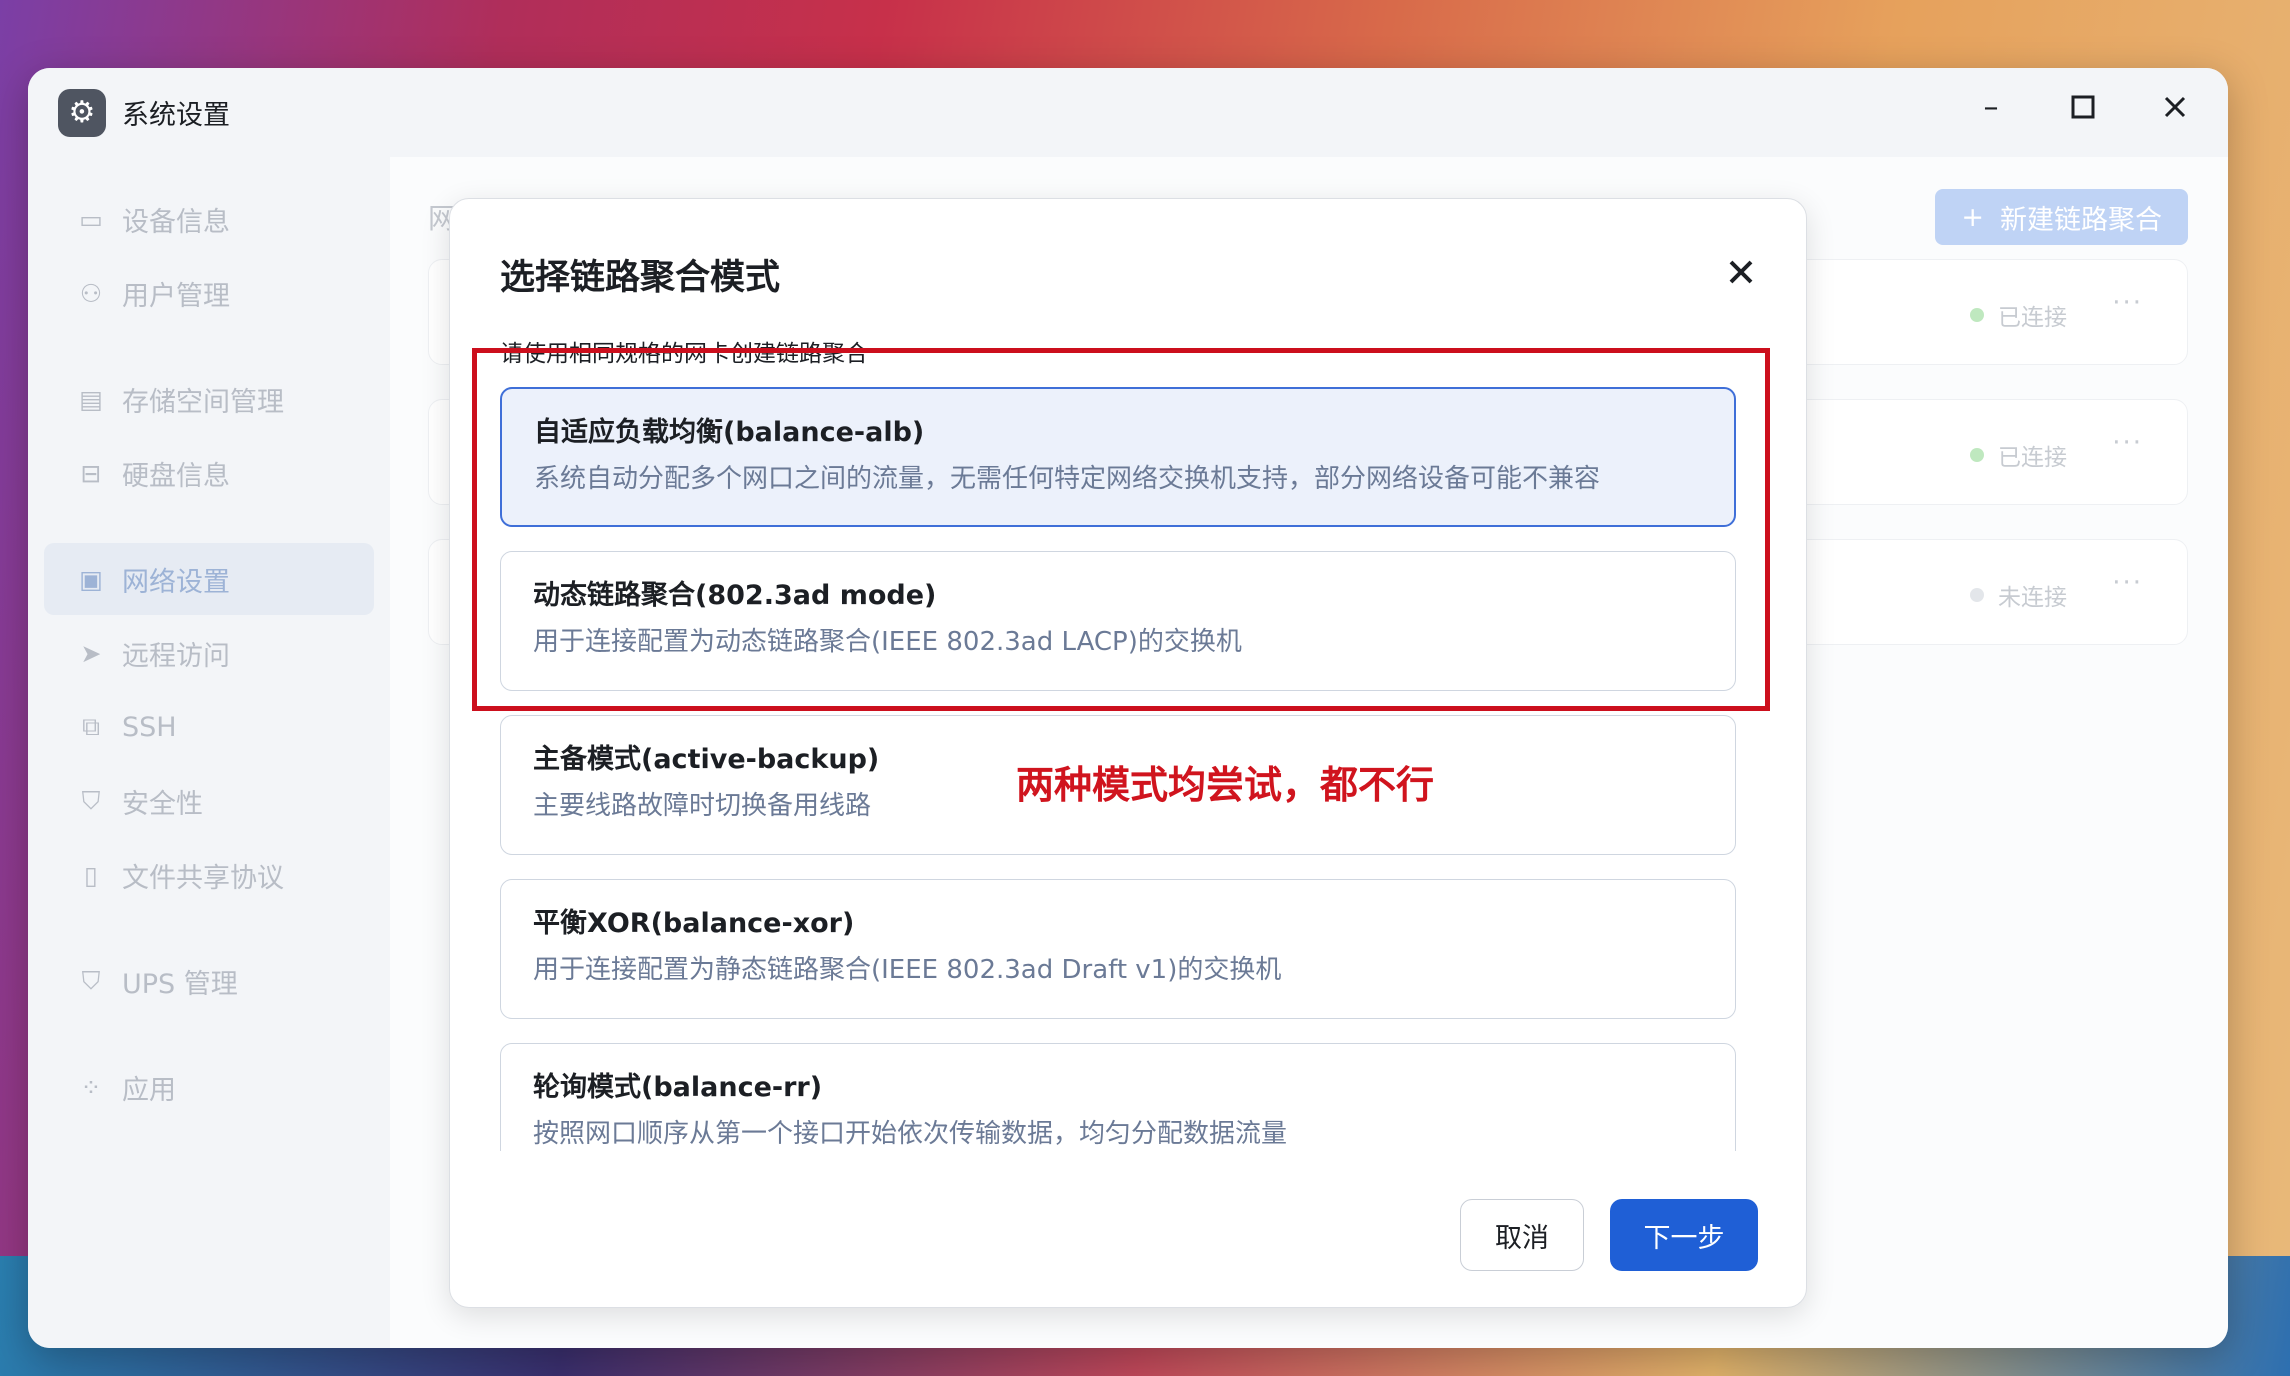 Image resolution: width=2290 pixels, height=1376 pixels. I want to click on cancel-button: 取消, so click(1522, 1235).